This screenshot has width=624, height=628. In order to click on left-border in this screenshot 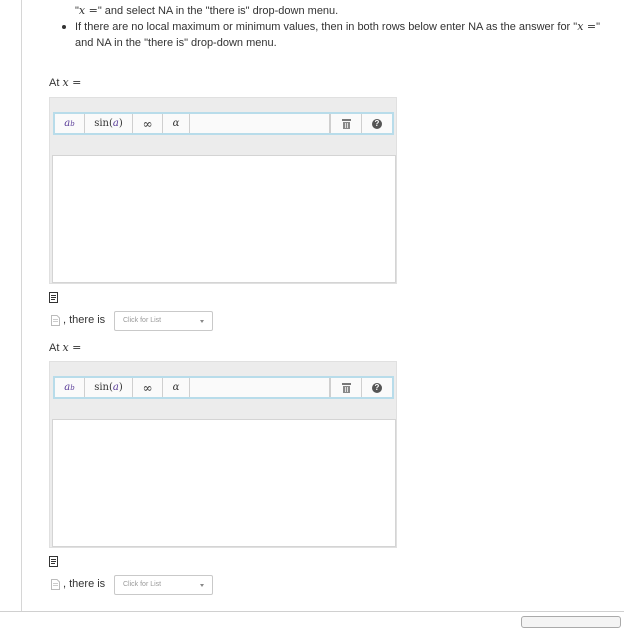, I will do `click(21, 306)`.